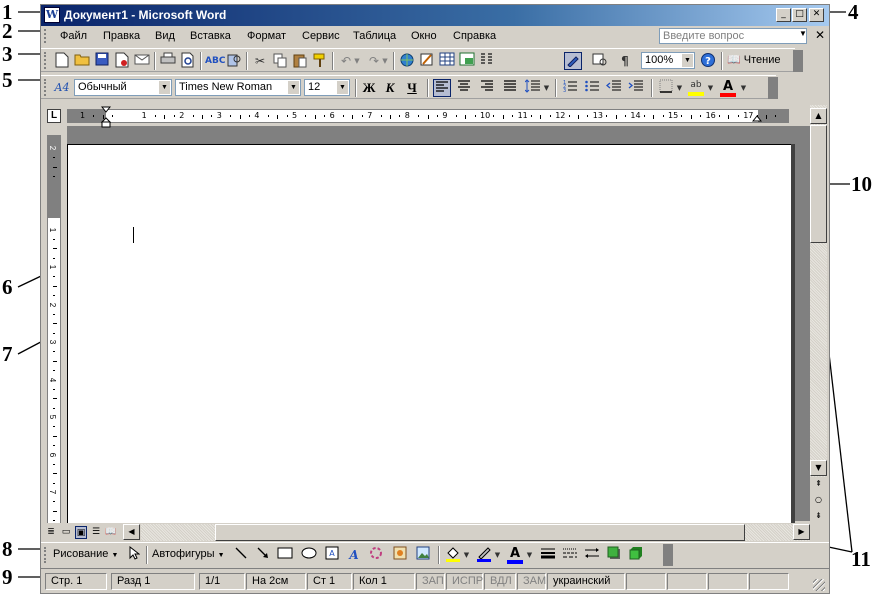 The image size is (879, 598). Describe the element at coordinates (464, 581) in the screenshot. I see `status-track-changes: ИСПР` at that location.